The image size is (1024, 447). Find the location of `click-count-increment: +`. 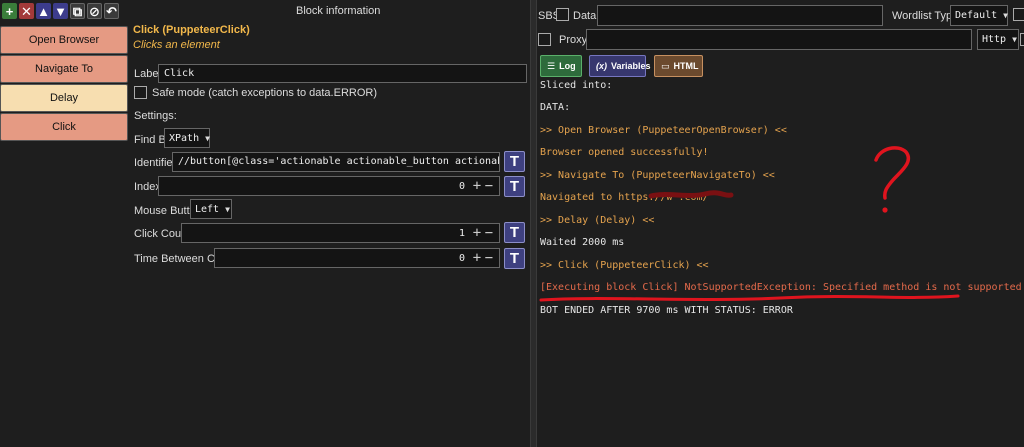

click-count-increment: + is located at coordinates (477, 233).